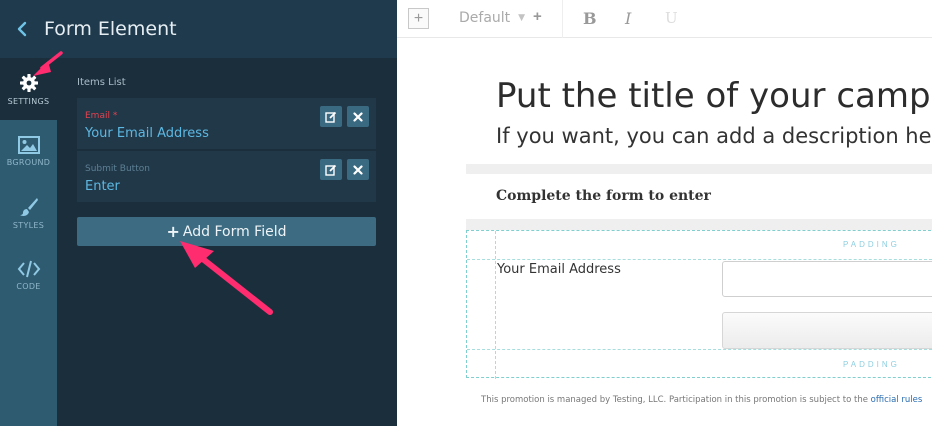  What do you see at coordinates (522, 18) in the screenshot?
I see `chevron-down-icon: ▼` at bounding box center [522, 18].